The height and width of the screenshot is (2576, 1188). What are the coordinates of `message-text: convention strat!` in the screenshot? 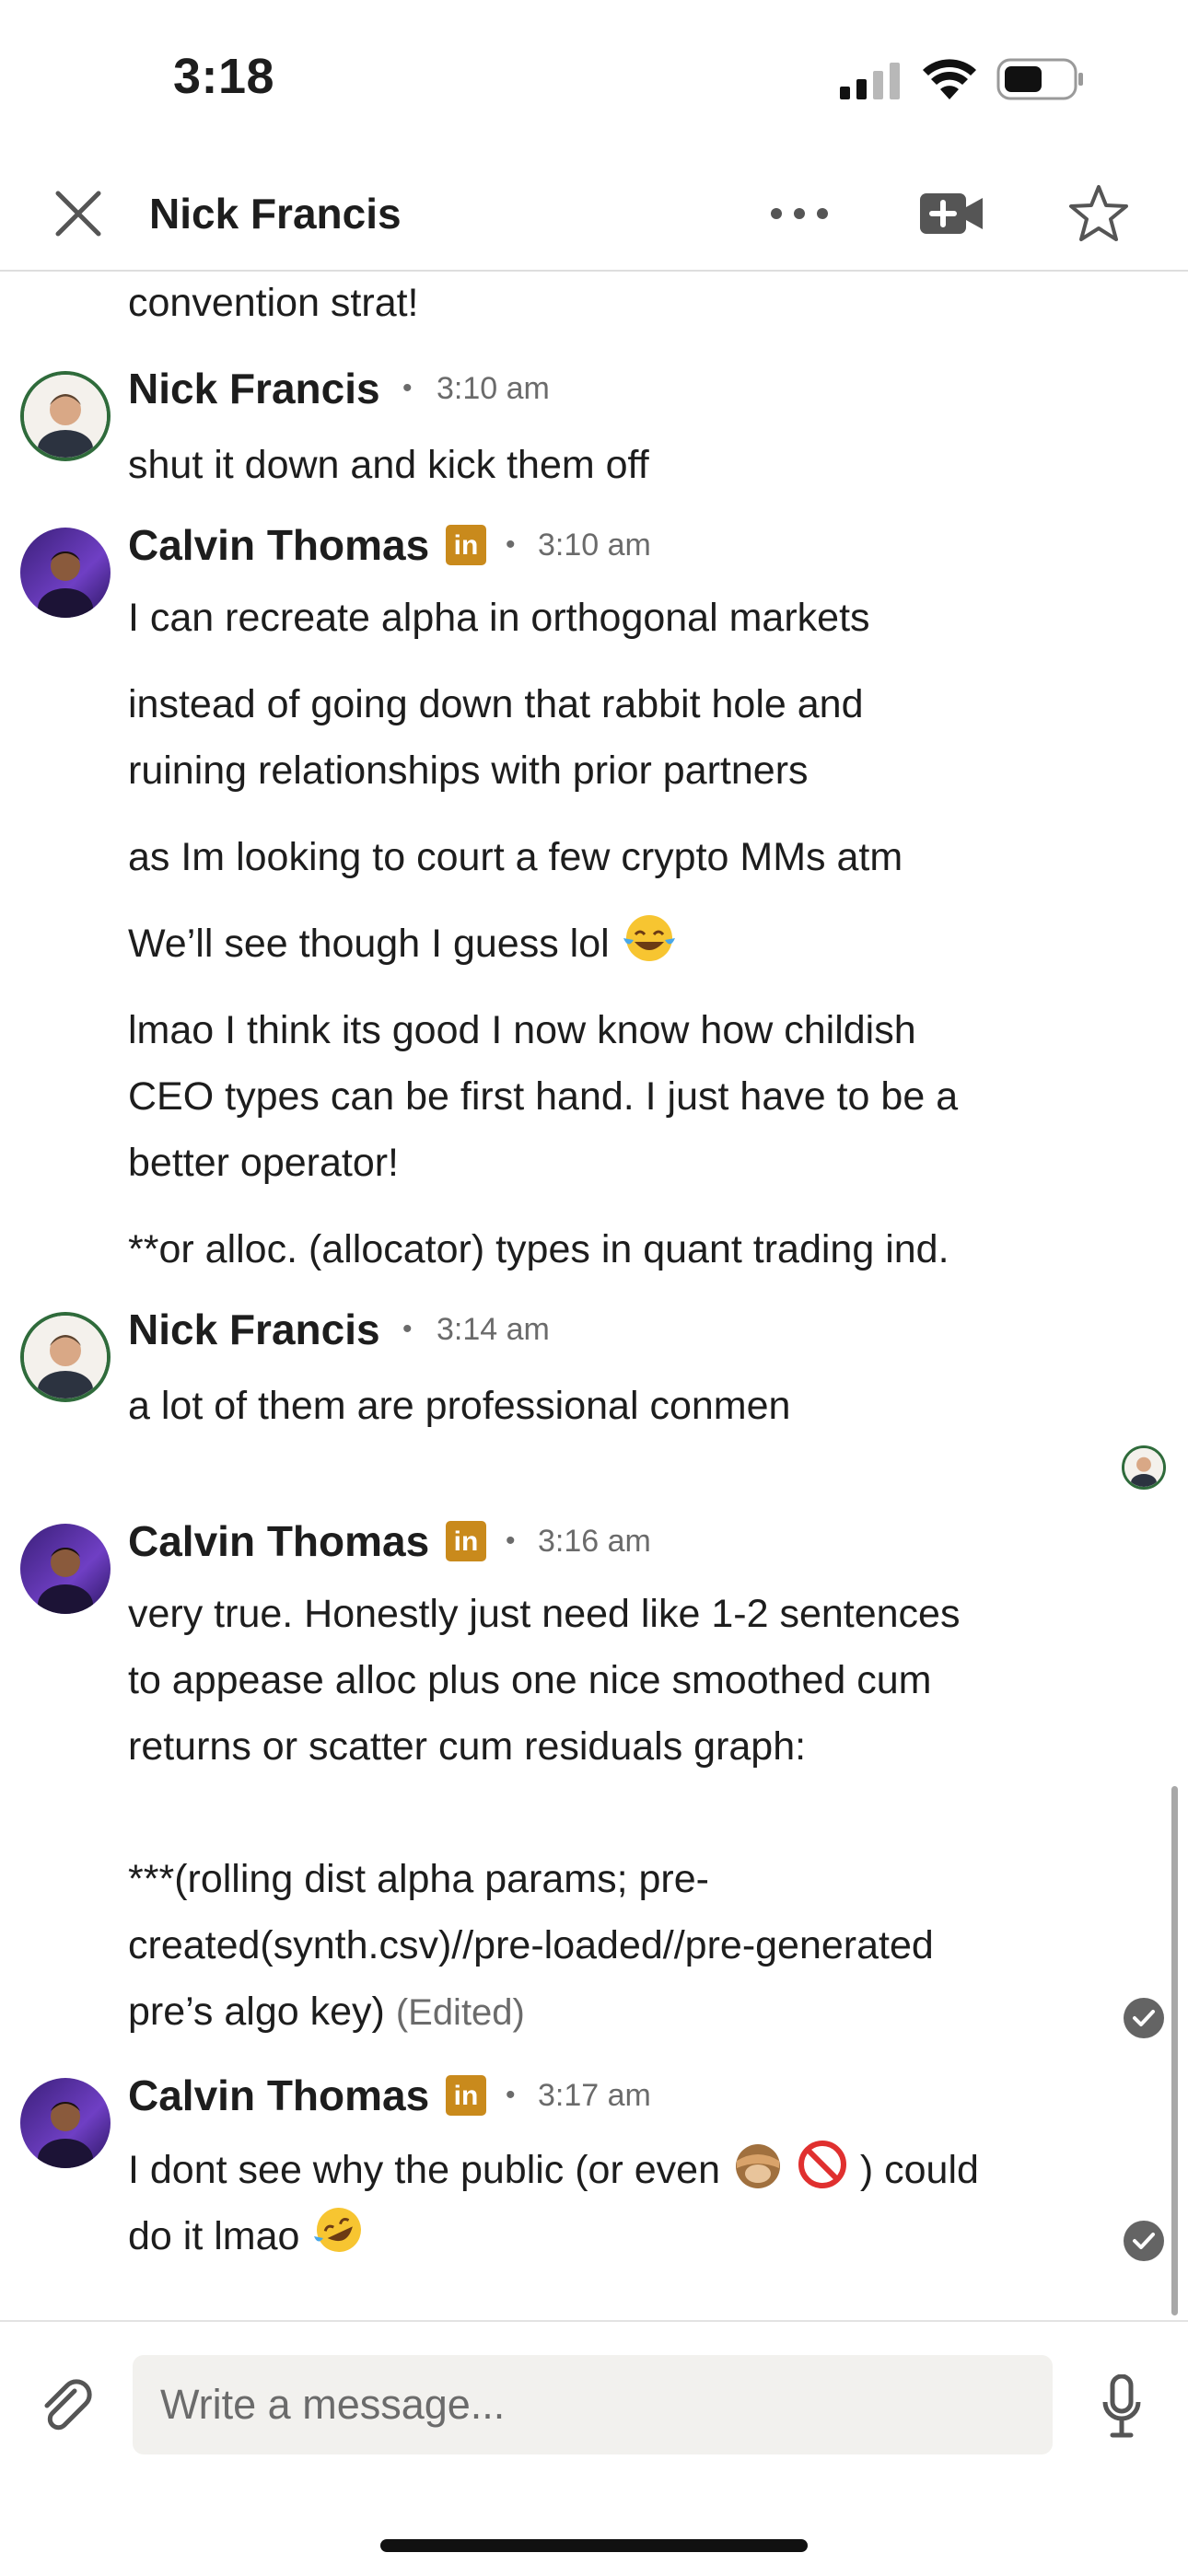 It's located at (273, 303).